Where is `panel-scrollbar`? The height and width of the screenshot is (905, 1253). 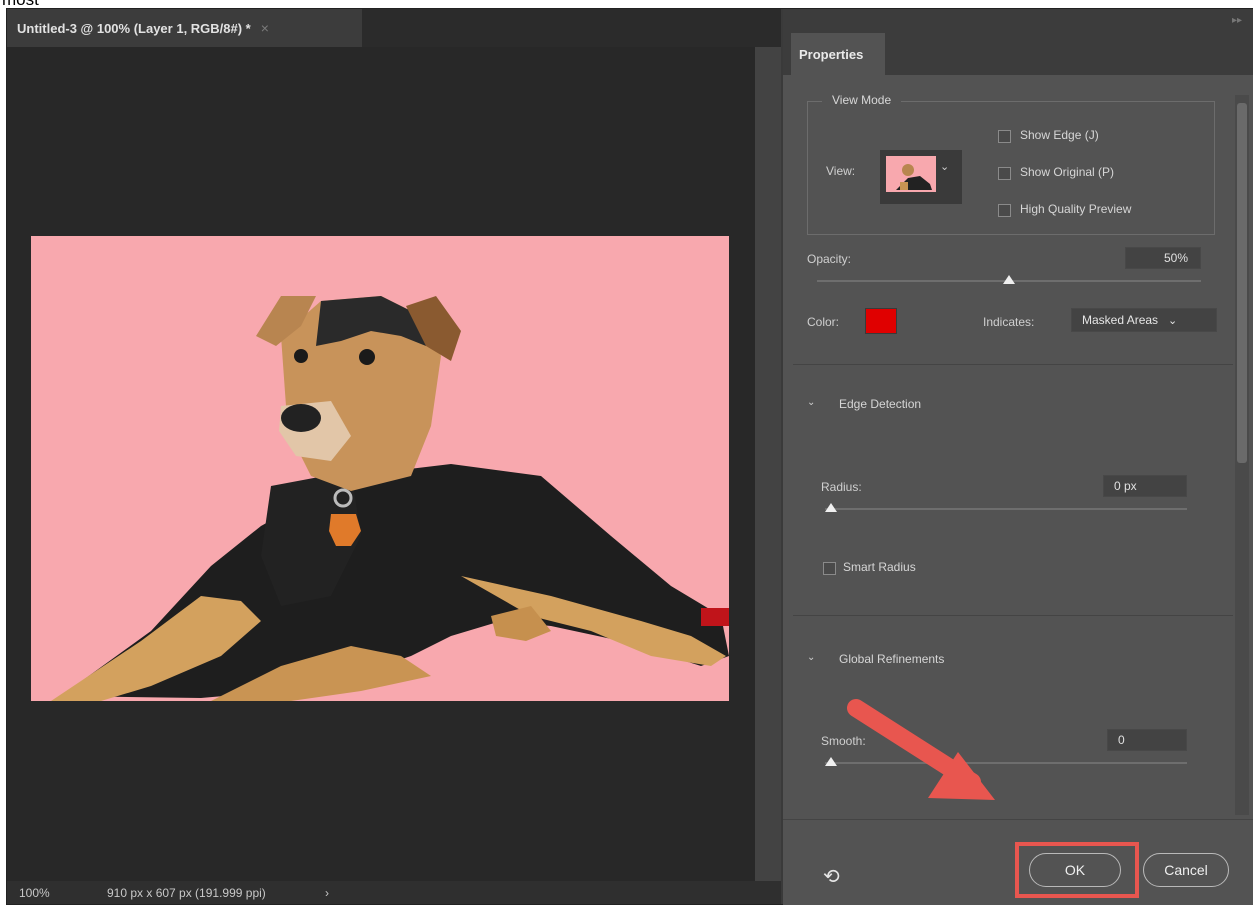
panel-scrollbar is located at coordinates (1242, 455).